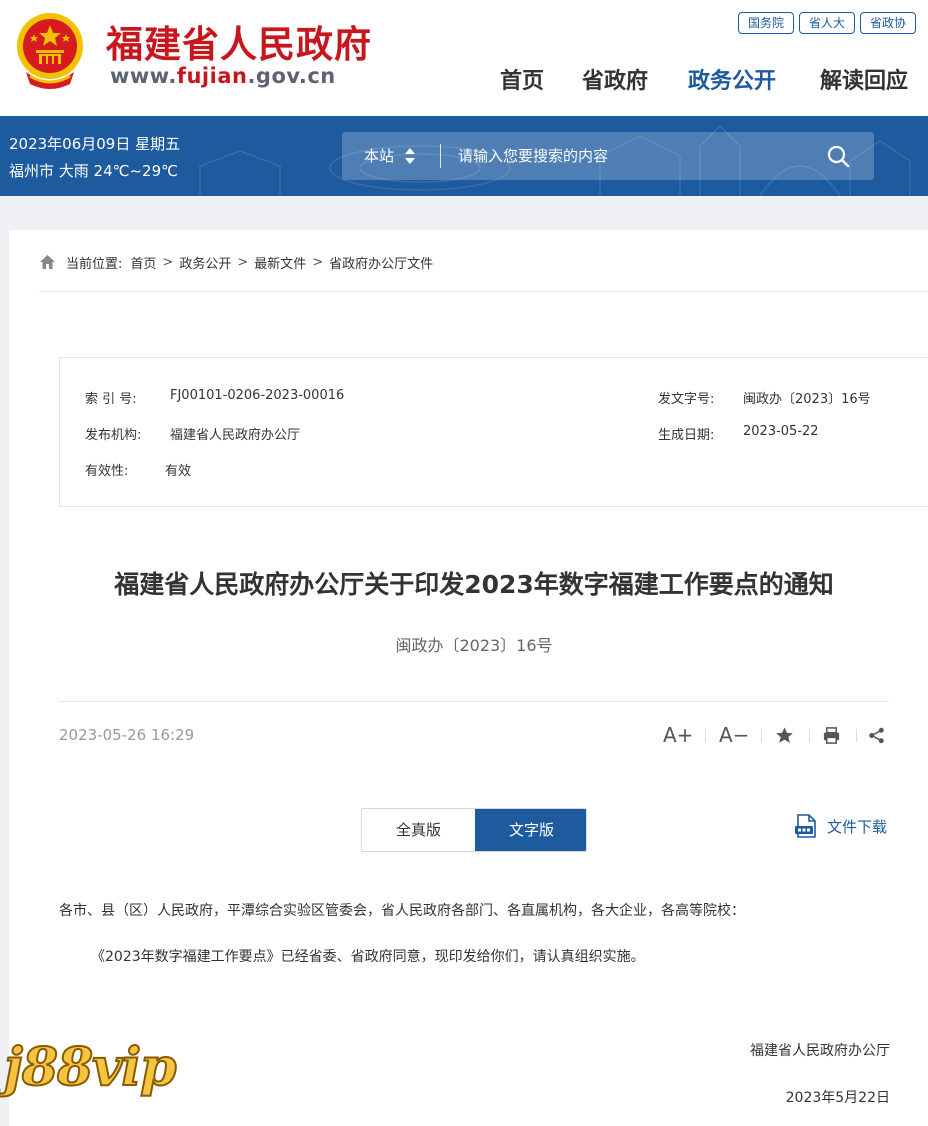  I want to click on nav-government: 省政府, so click(615, 79).